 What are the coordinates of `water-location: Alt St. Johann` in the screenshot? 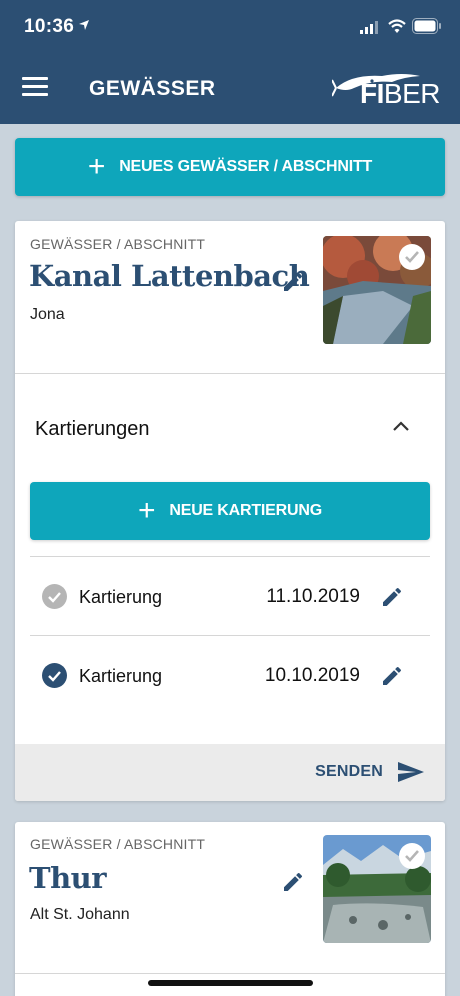 It's located at (80, 914).